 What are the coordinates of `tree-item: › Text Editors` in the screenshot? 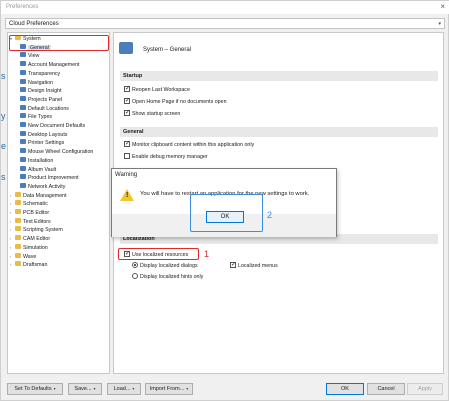 It's located at (30, 221).